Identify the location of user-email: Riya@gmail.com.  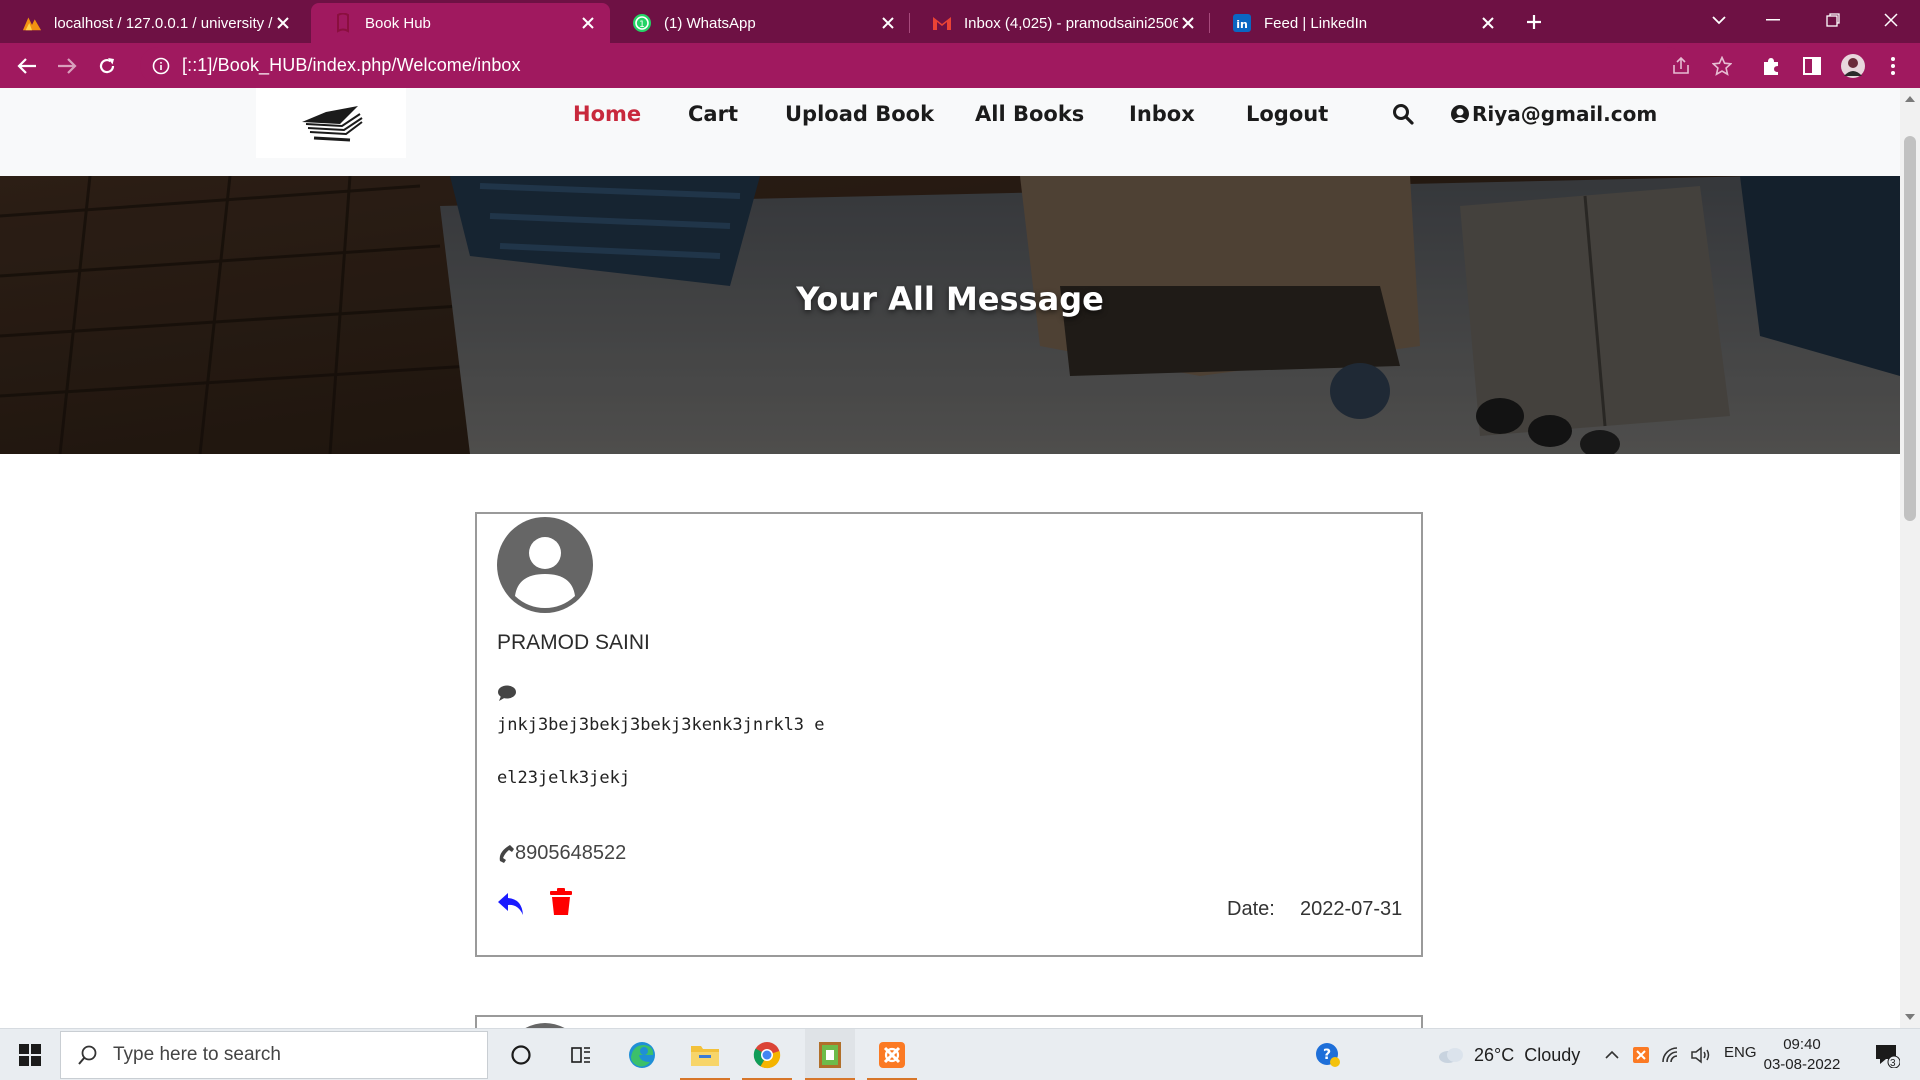
(1565, 114).